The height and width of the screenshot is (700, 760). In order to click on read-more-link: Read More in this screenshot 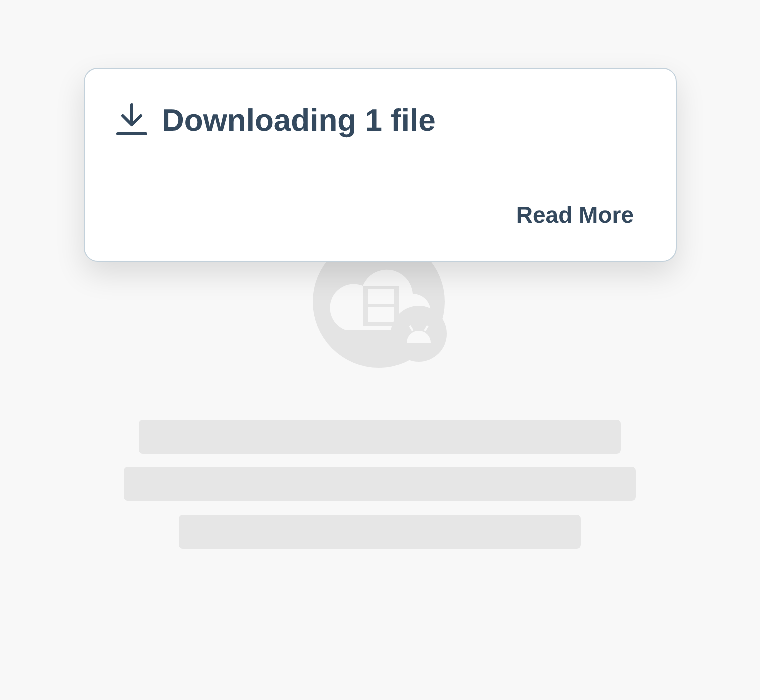, I will do `click(575, 215)`.